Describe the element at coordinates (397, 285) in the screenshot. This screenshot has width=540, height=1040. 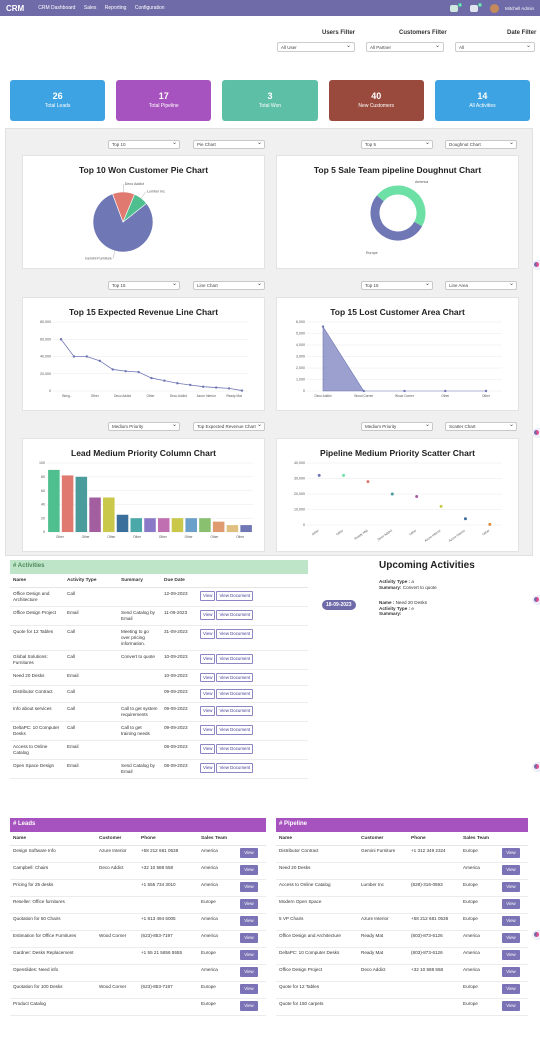
I see `area-limit-select: Top 15` at that location.